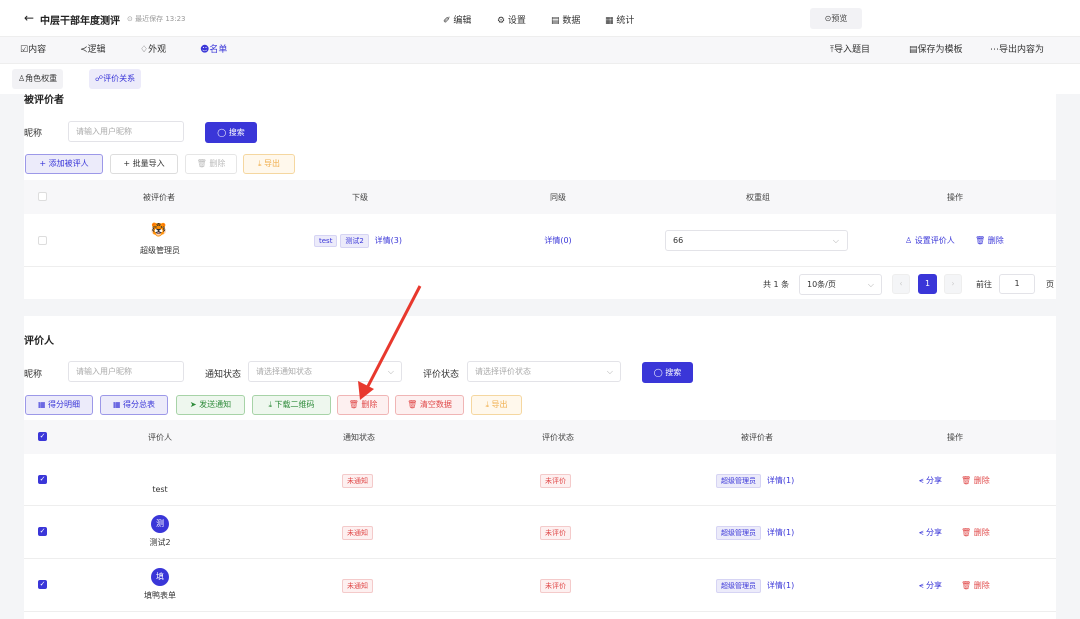 This screenshot has height=619, width=1080. Describe the element at coordinates (511, 19) in the screenshot. I see `nav-settings: ⚙ 设置` at that location.